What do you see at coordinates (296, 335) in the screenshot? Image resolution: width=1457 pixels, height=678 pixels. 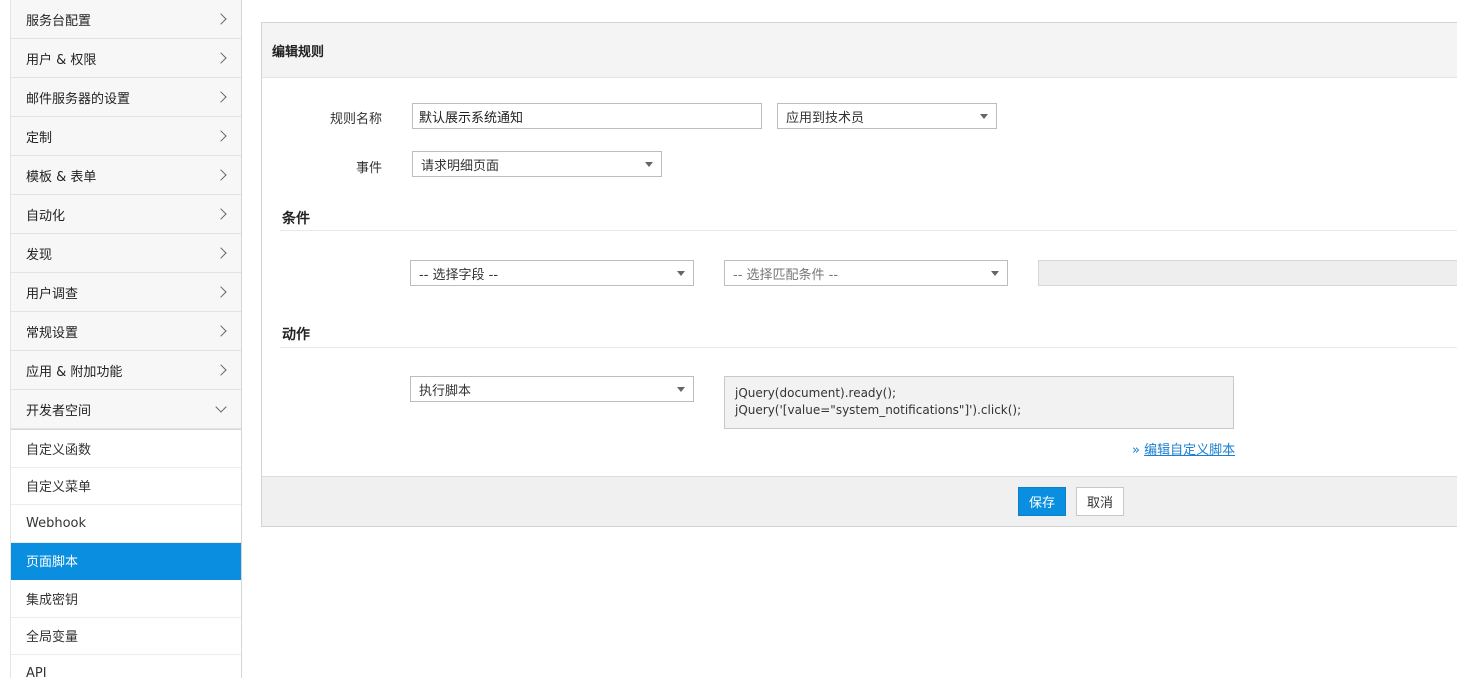 I see `actions-title: 动作` at bounding box center [296, 335].